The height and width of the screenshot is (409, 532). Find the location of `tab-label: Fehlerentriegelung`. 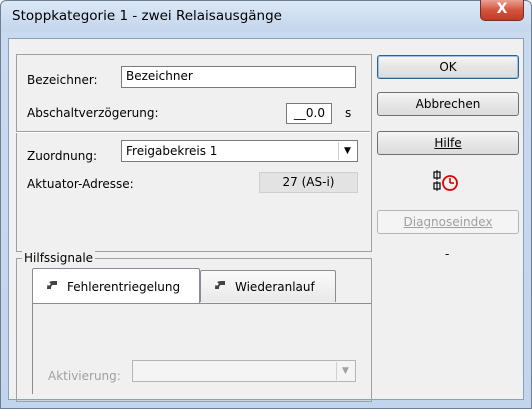

tab-label: Fehlerentriegelung is located at coordinates (124, 286).